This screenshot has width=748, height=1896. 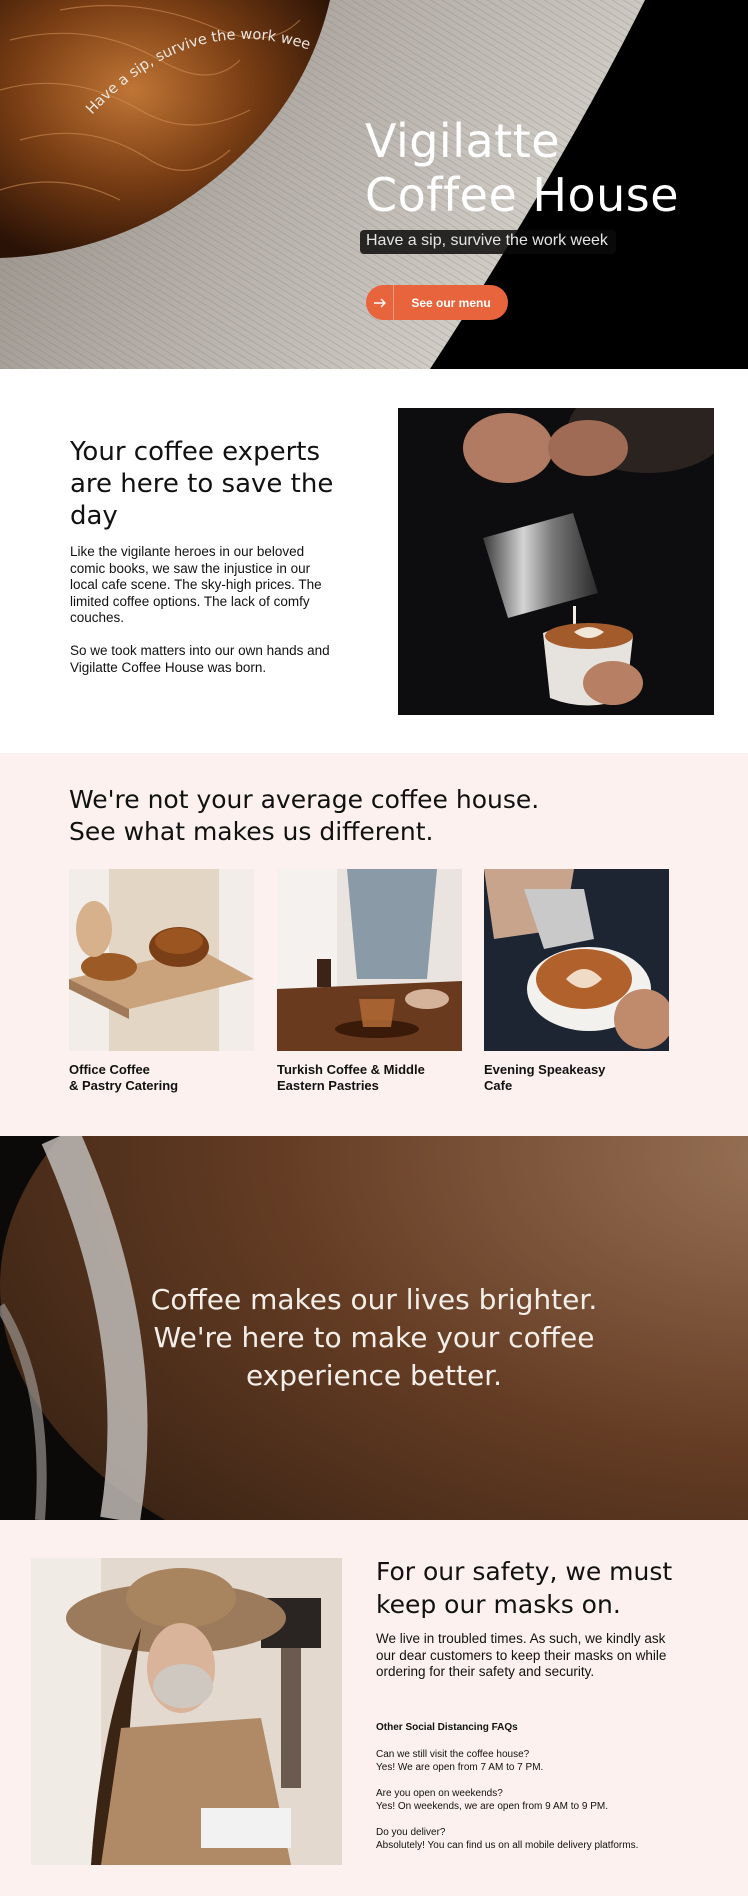 What do you see at coordinates (380, 302) in the screenshot?
I see `arrow-right-icon` at bounding box center [380, 302].